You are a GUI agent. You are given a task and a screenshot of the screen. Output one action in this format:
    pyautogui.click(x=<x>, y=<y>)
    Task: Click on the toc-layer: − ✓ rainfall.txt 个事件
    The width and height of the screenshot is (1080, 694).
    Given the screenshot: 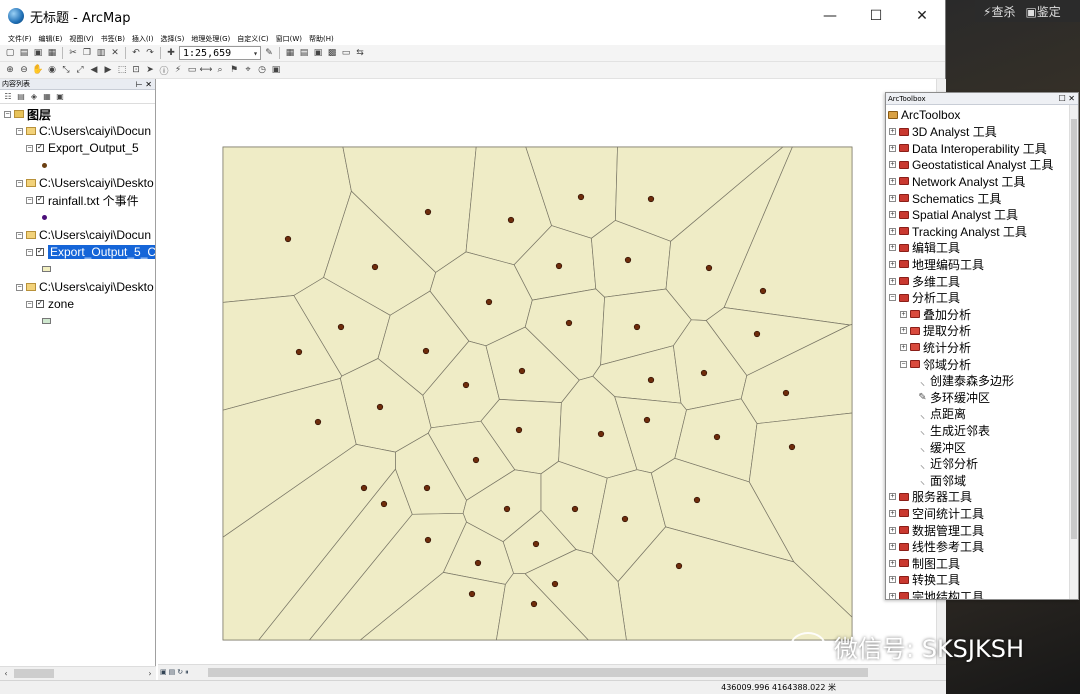 What is the action you would take?
    pyautogui.click(x=82, y=200)
    